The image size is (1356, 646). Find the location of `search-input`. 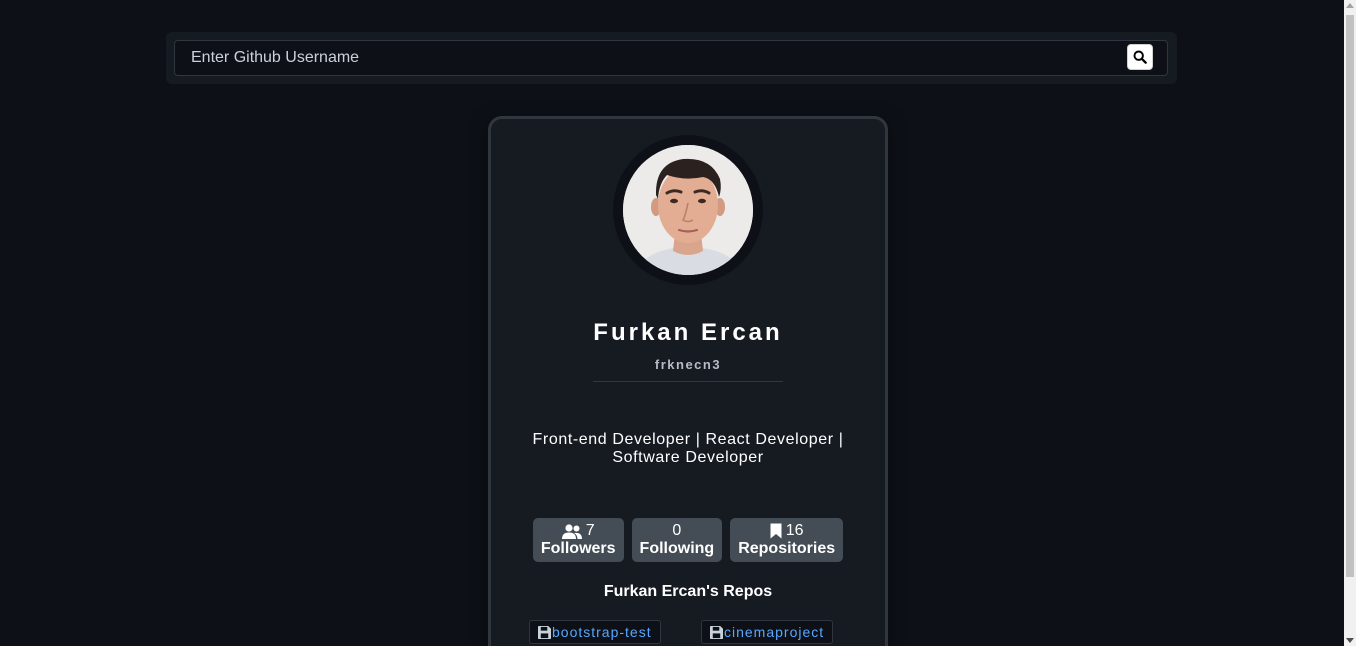

search-input is located at coordinates (671, 58).